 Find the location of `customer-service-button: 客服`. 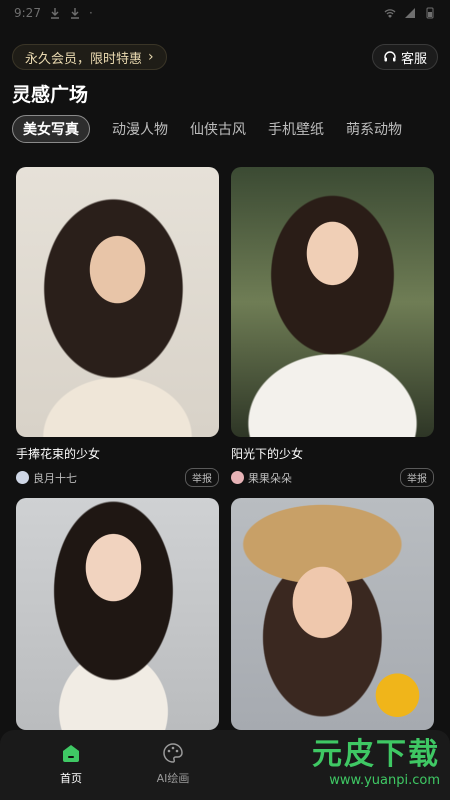

customer-service-button: 客服 is located at coordinates (404, 57).